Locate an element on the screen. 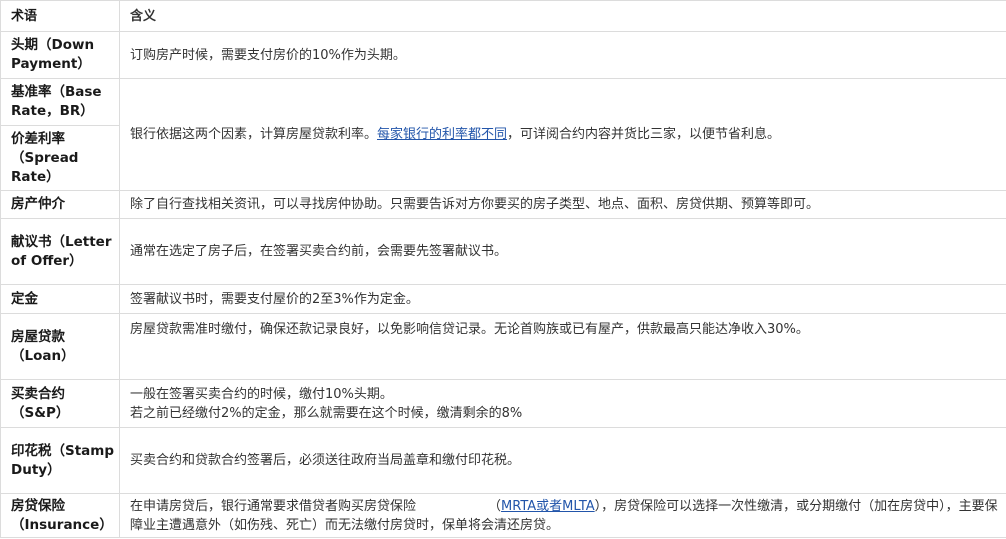 The width and height of the screenshot is (1006, 539). insurance-link: MRTA或者MLTA is located at coordinates (548, 506).